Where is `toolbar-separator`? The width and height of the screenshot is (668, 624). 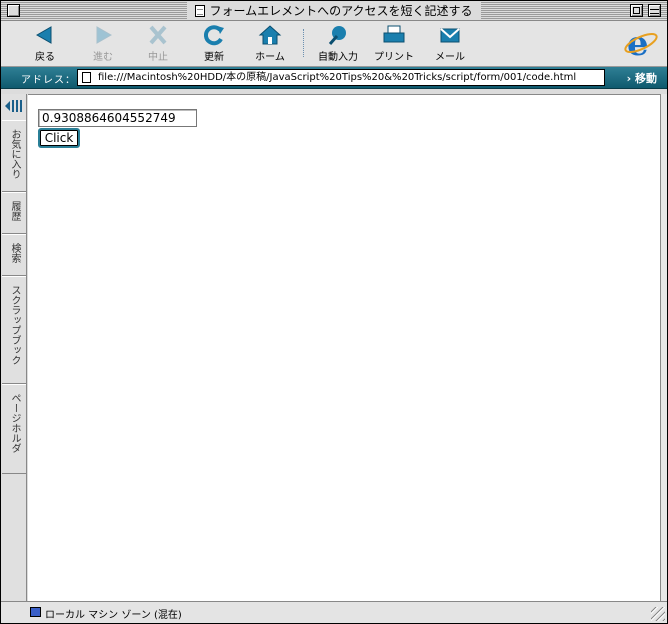 toolbar-separator is located at coordinates (303, 43).